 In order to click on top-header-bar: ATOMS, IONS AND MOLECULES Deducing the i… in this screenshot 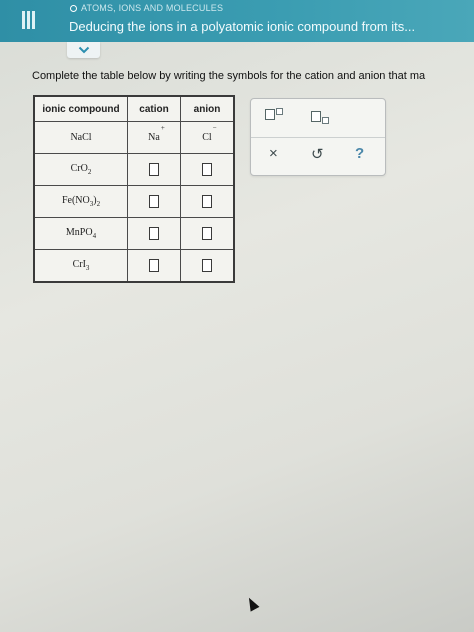, I will do `click(237, 21)`.